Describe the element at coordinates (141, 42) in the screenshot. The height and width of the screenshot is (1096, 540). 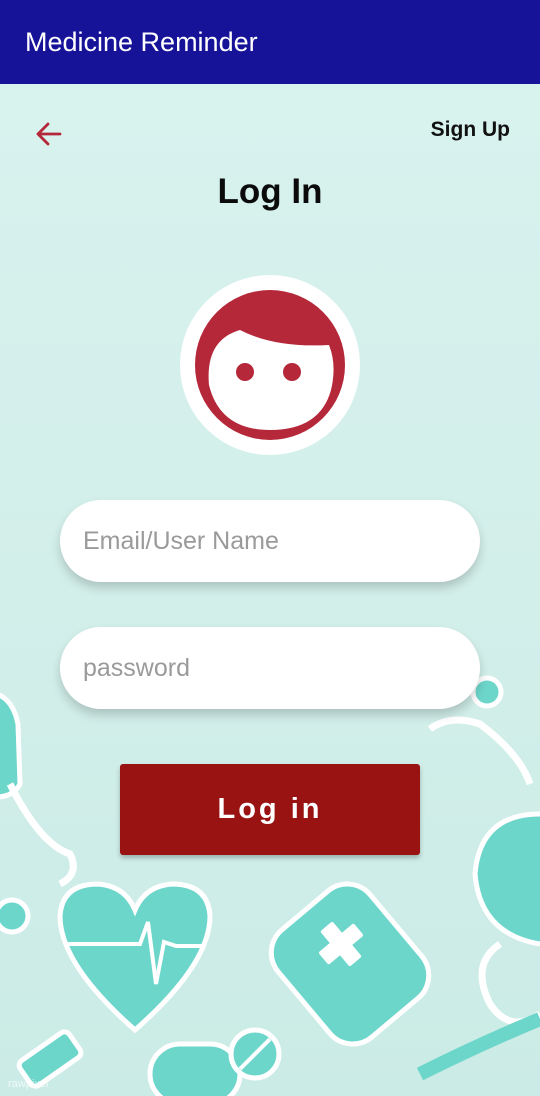
I see `app-title: Medicine Reminder` at that location.